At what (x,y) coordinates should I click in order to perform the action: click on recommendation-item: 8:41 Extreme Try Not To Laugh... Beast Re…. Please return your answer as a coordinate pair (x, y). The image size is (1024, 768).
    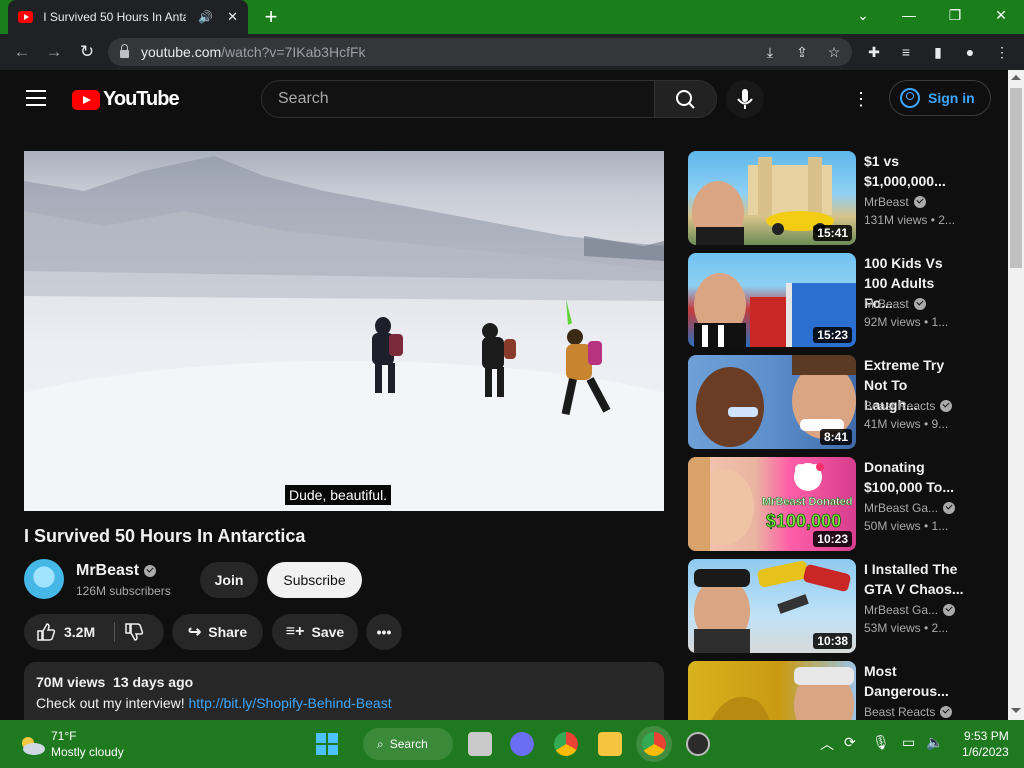
    Looking at the image, I should click on (838, 402).